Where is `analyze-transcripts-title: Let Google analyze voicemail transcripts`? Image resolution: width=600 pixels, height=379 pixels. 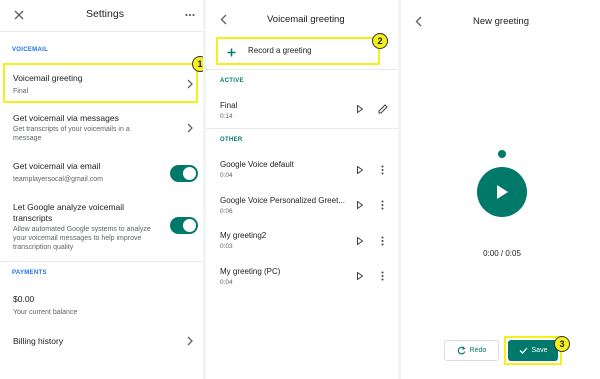
analyze-transcripts-title: Let Google analyze voicemail transcripts is located at coordinates (69, 212).